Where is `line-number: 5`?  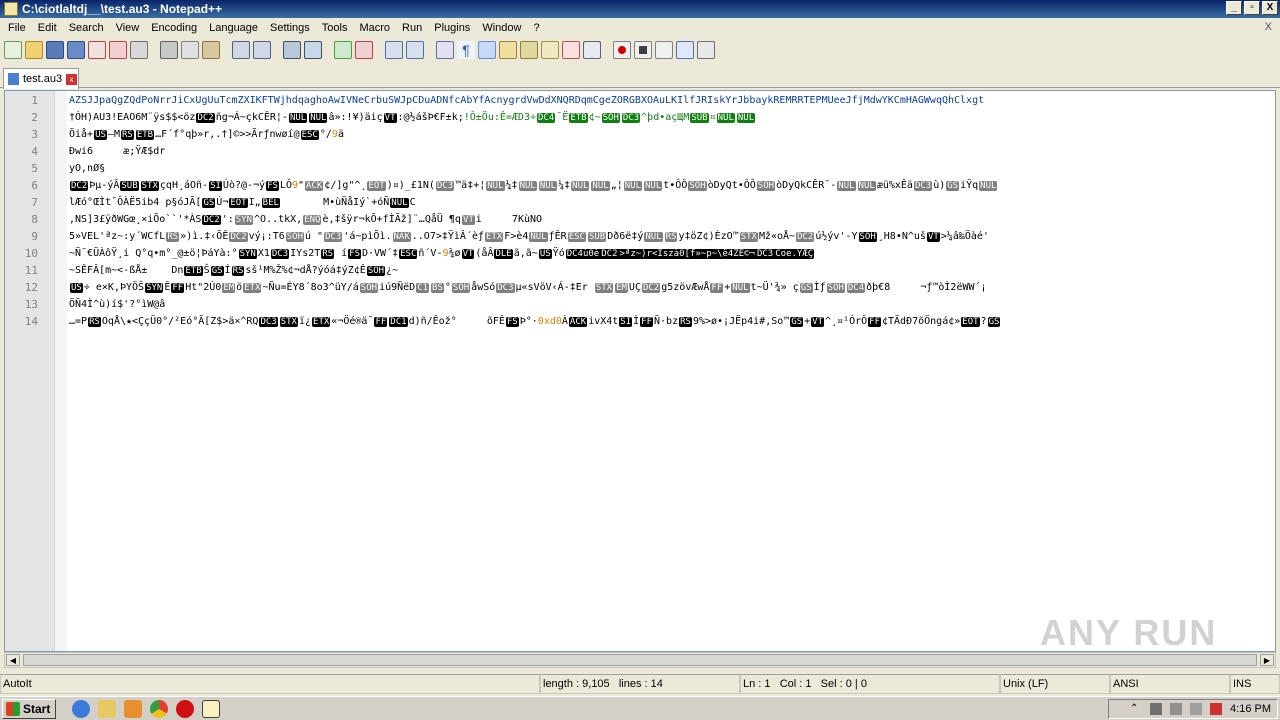
line-number: 5 is located at coordinates (34, 168).